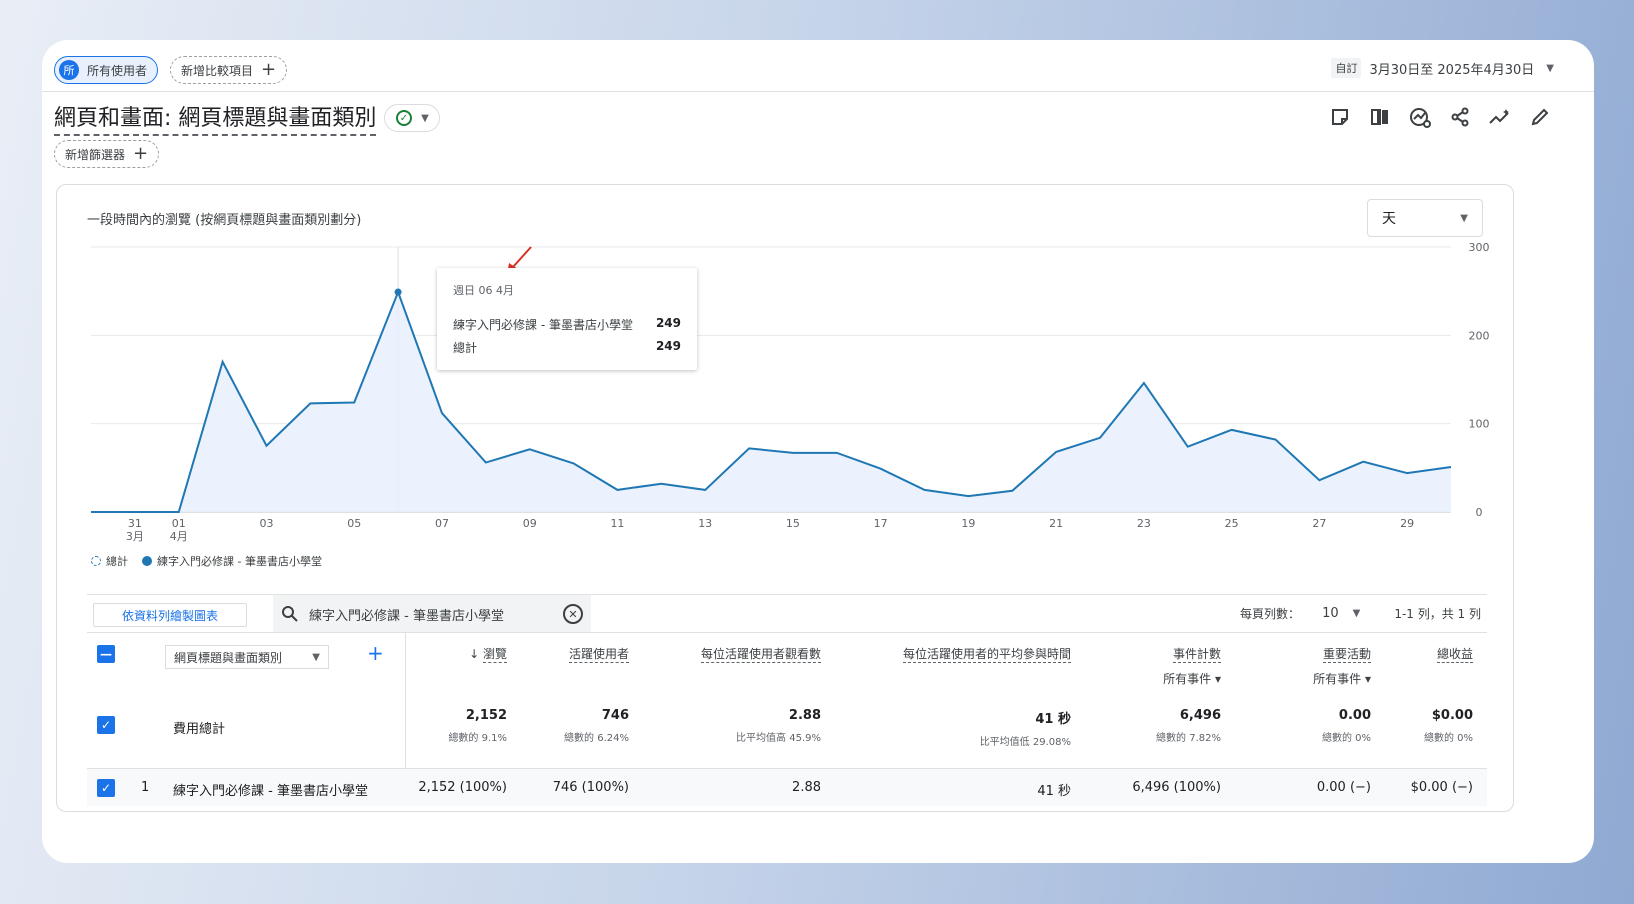 The height and width of the screenshot is (904, 1634). I want to click on header-revenue: 總收益, so click(1454, 654).